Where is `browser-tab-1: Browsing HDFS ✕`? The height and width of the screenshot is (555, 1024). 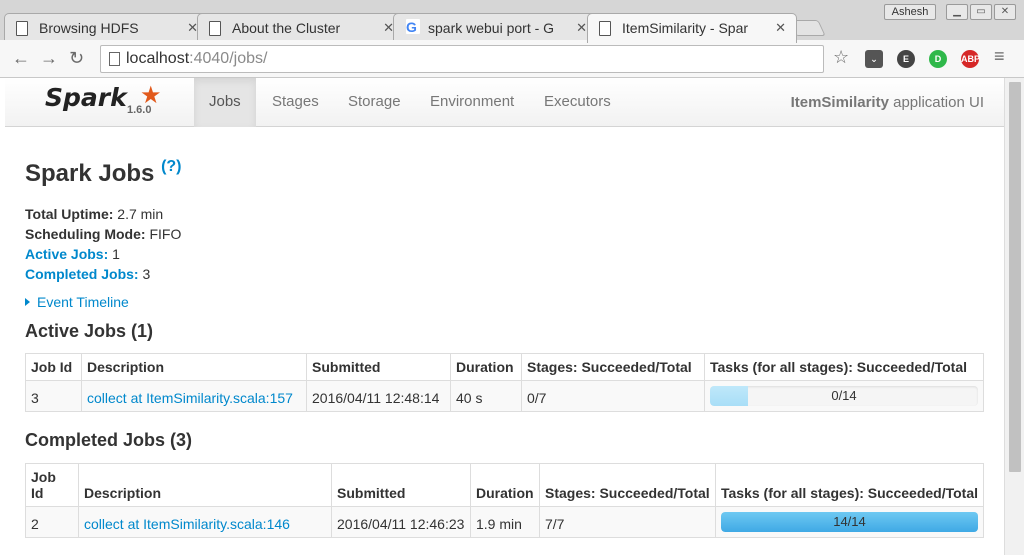
browser-tab-1: Browsing HDFS ✕ is located at coordinates (106, 28).